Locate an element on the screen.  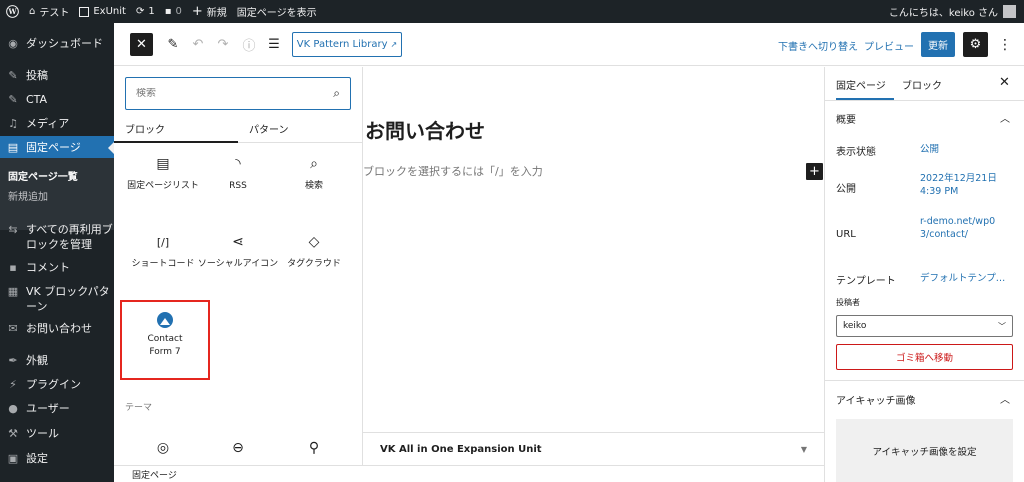
submenu-pages-new: 新規追加 is located at coordinates (28, 195).